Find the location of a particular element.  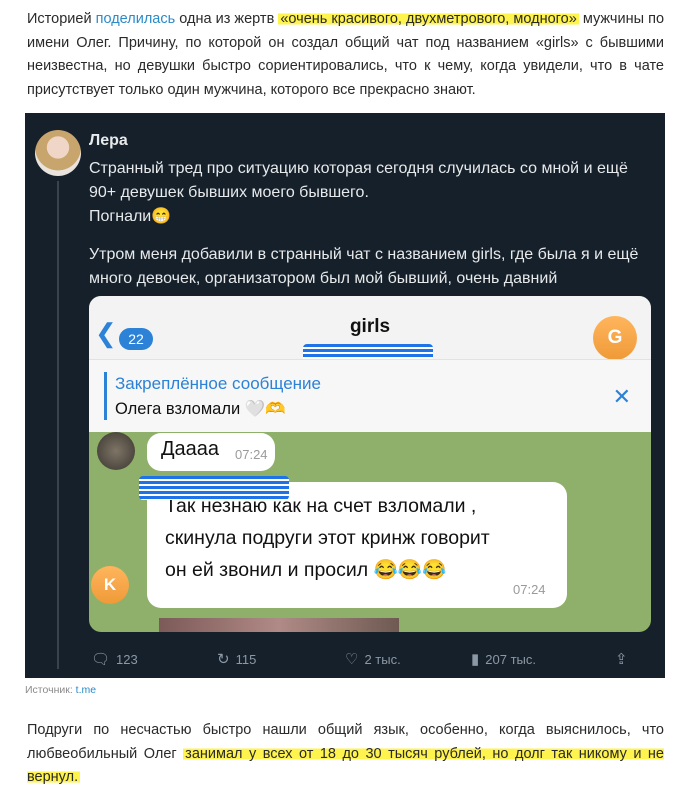

pinned-title: Закреплённое сообщение is located at coordinates (218, 383).